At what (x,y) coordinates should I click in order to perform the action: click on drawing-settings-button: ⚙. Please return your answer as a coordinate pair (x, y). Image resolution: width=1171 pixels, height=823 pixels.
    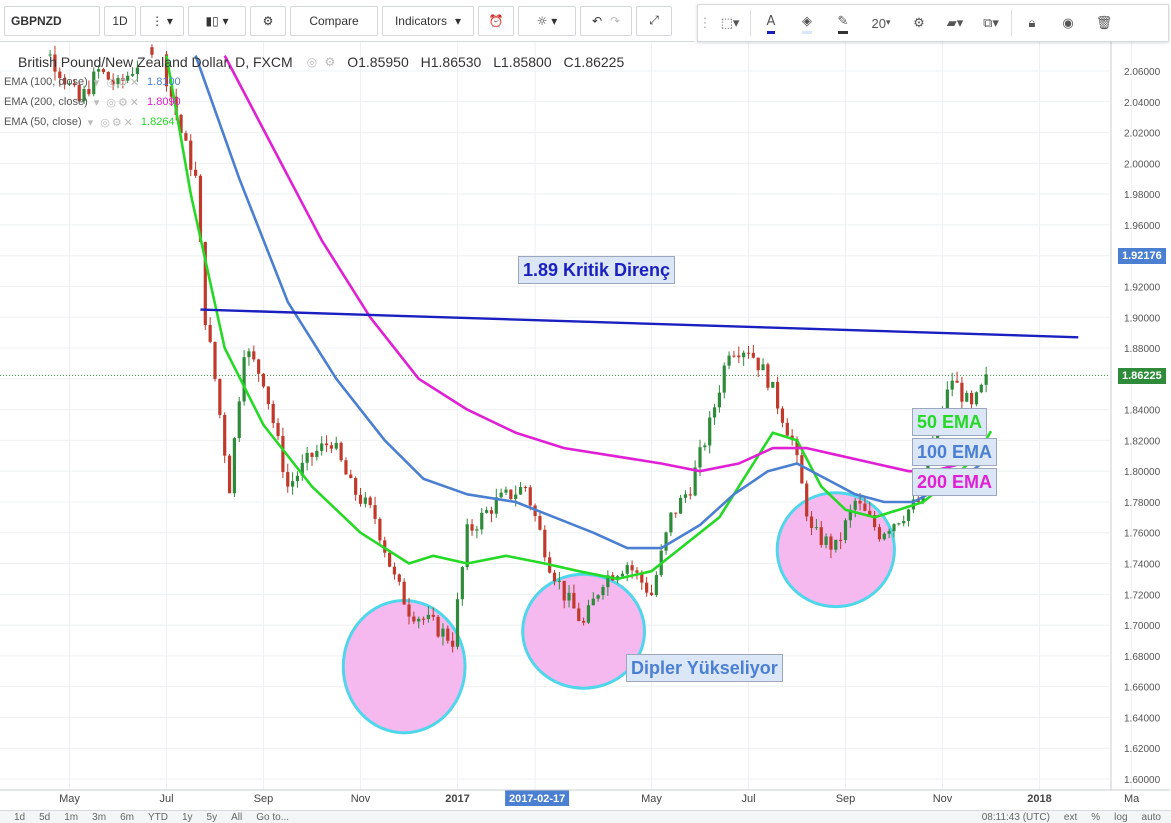
    Looking at the image, I should click on (919, 23).